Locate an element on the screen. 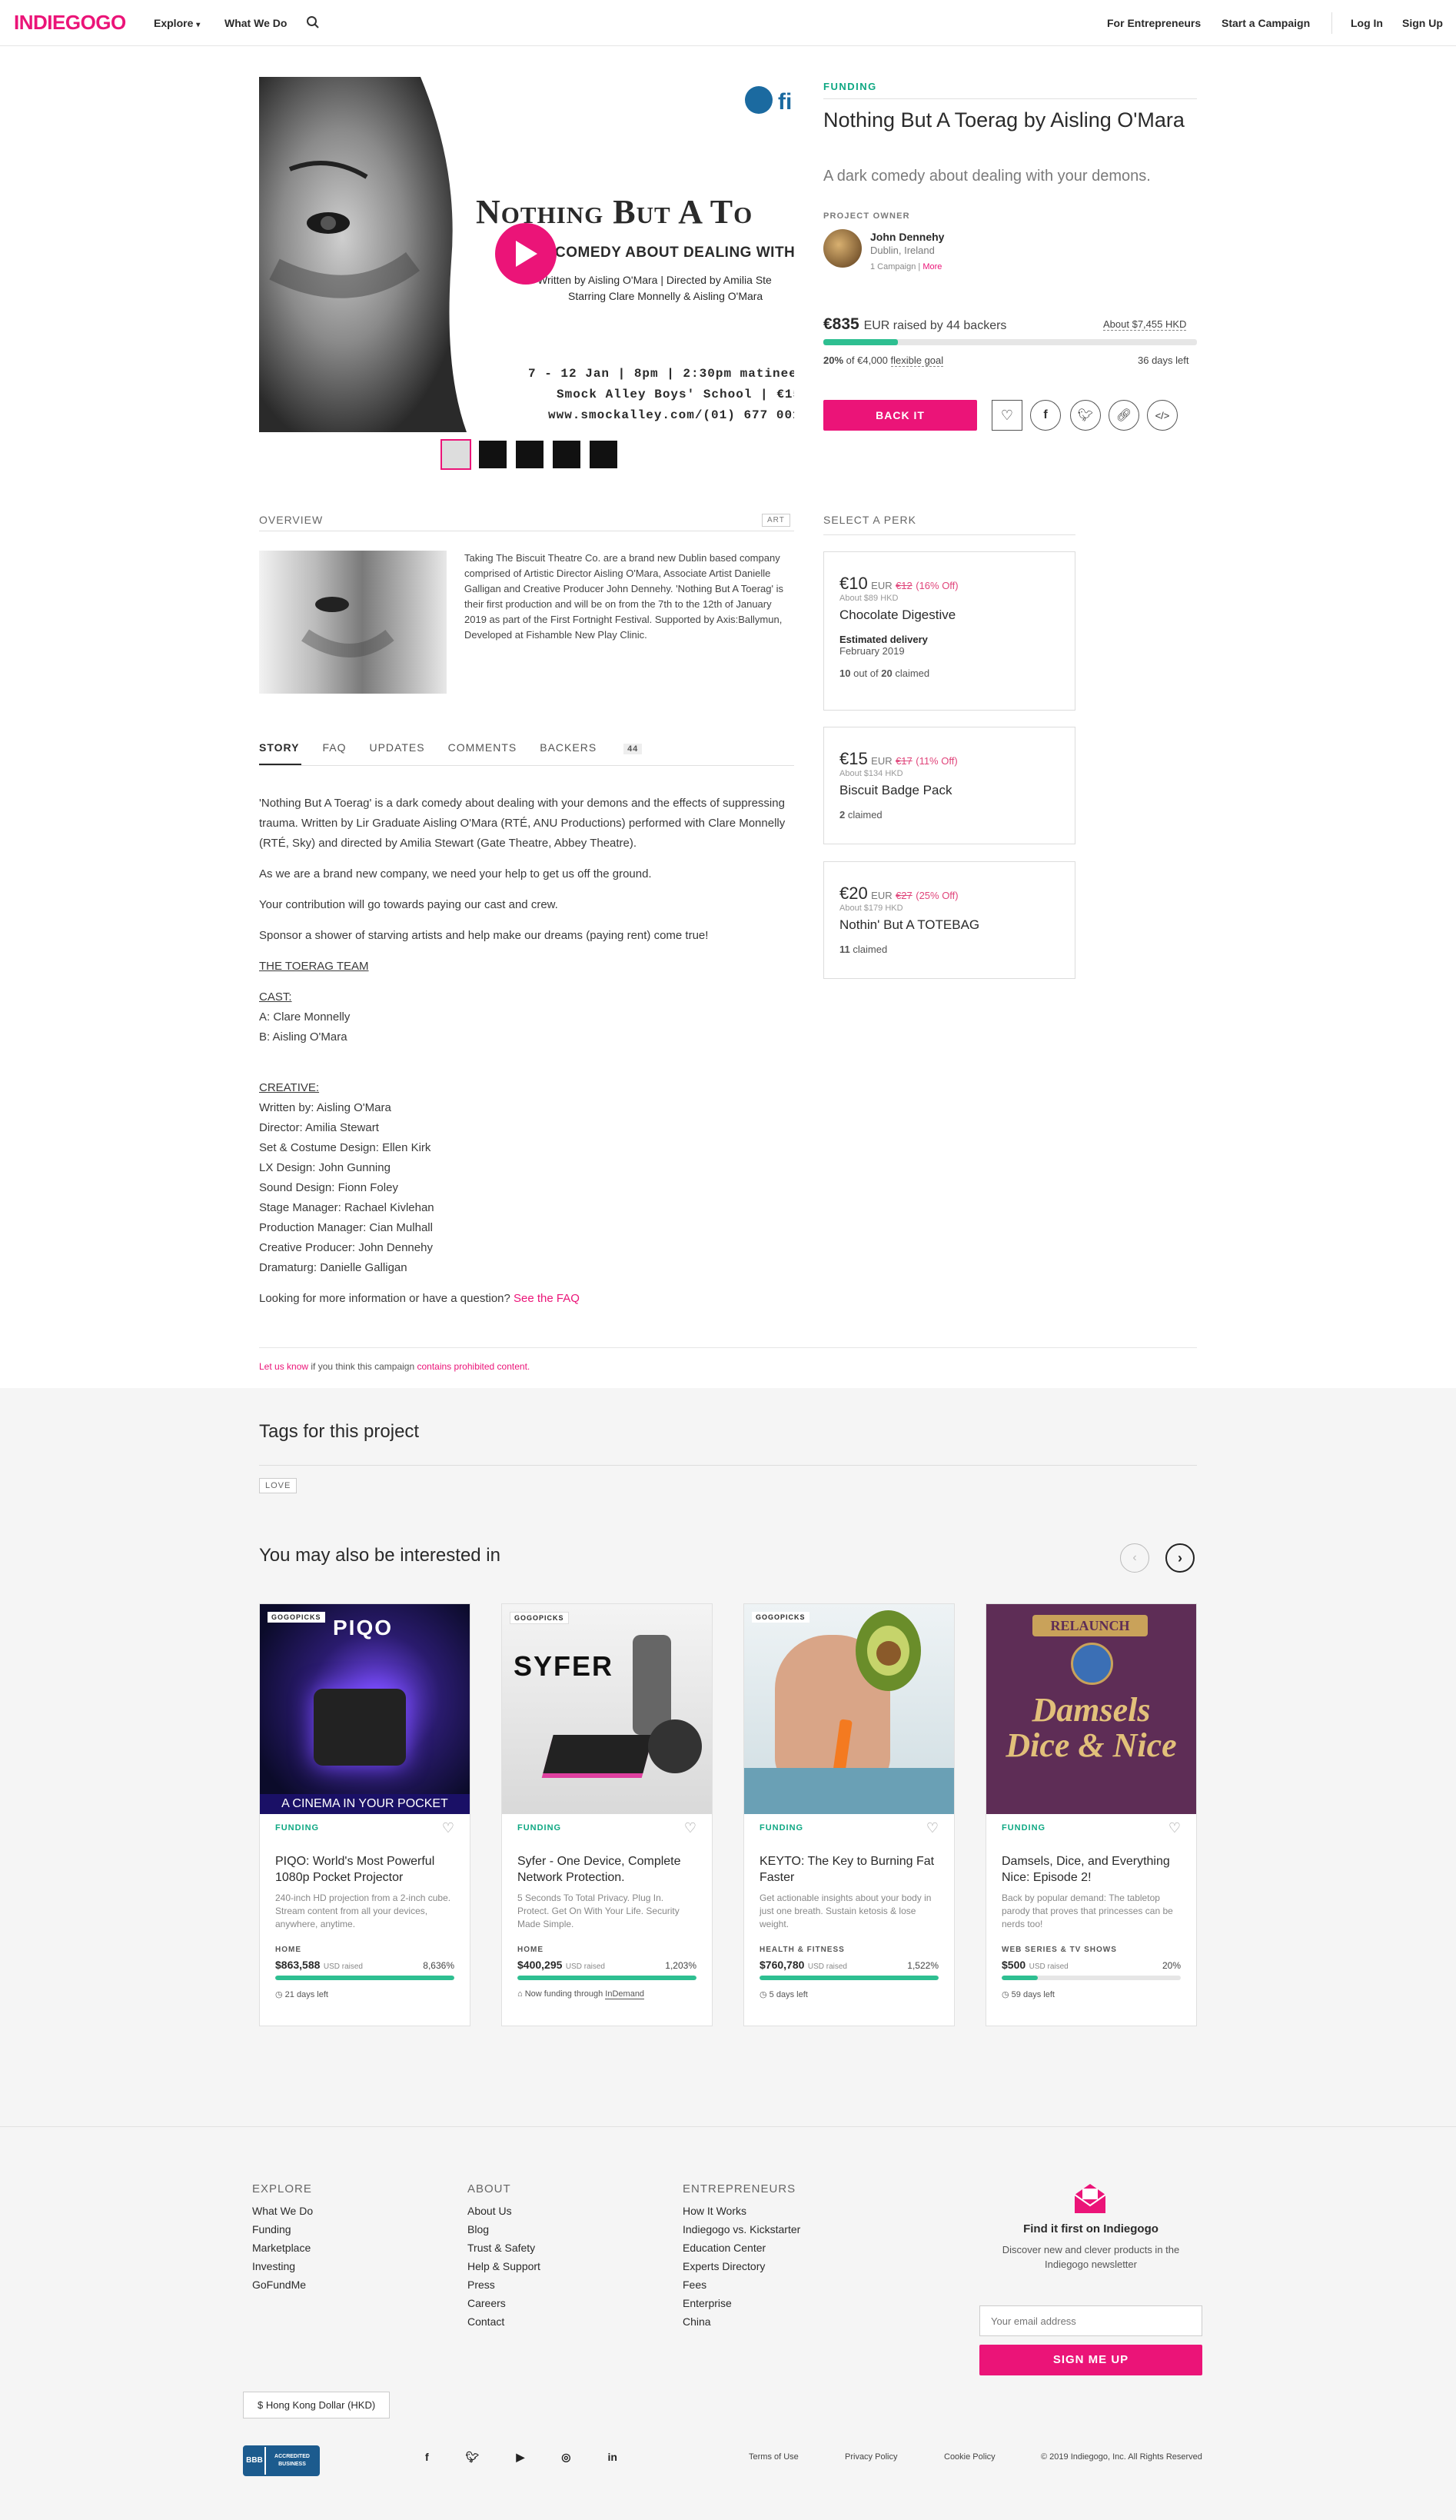 The image size is (1456, 2520). indiegogo-logo: INDIEGOGO is located at coordinates (70, 23).